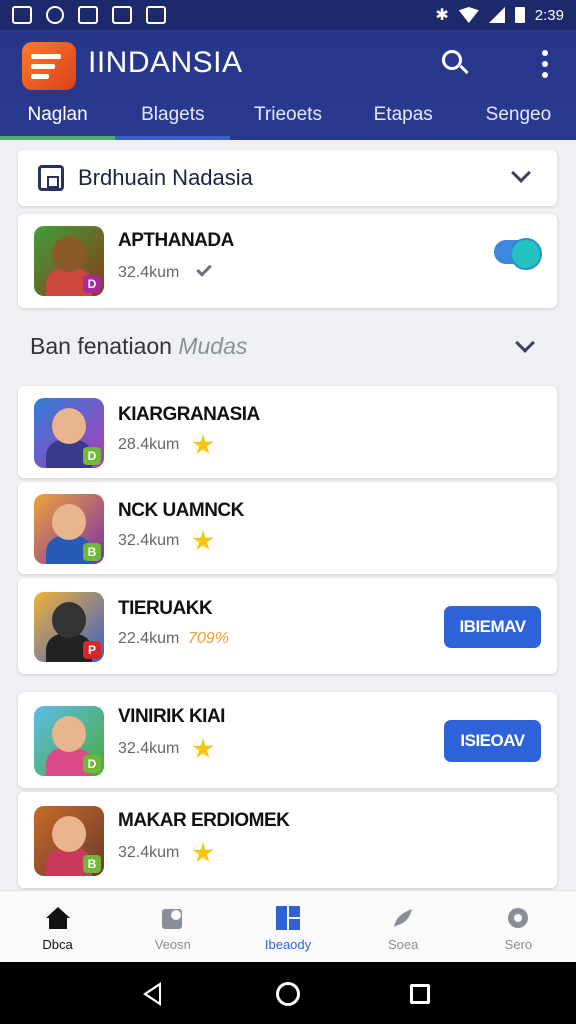 The width and height of the screenshot is (576, 1024). What do you see at coordinates (518, 918) in the screenshot?
I see `gear-icon` at bounding box center [518, 918].